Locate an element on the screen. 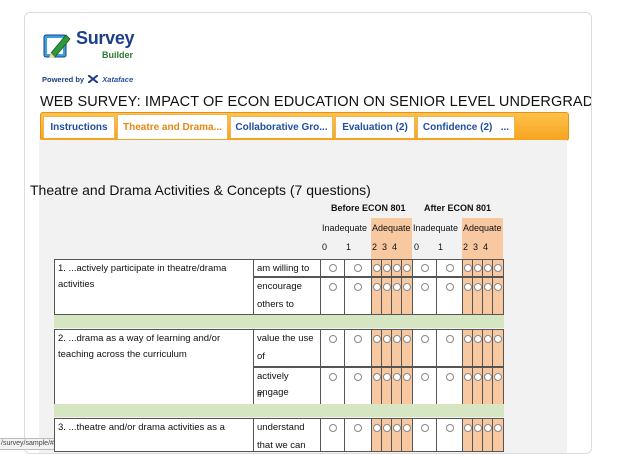  statement-cell: value the use of is located at coordinates (287, 348).